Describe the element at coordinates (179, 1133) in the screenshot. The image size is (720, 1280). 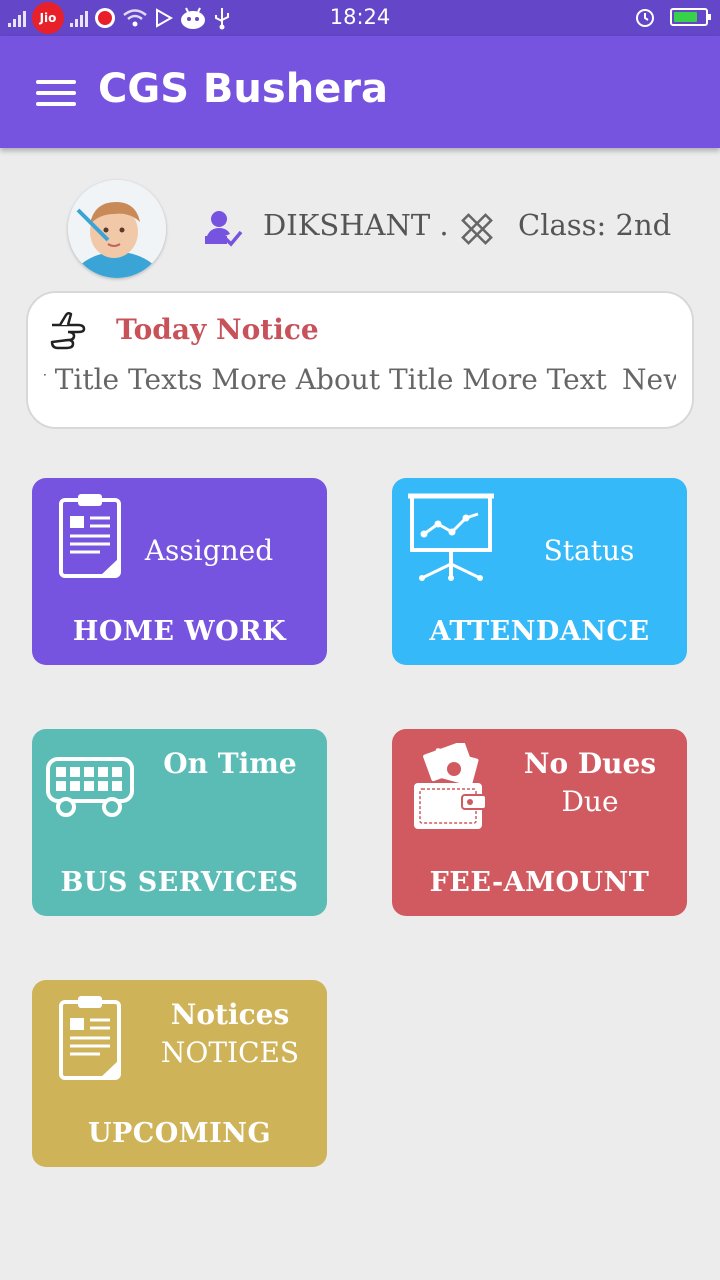
I see `upcoming-label: UPCOMING` at that location.